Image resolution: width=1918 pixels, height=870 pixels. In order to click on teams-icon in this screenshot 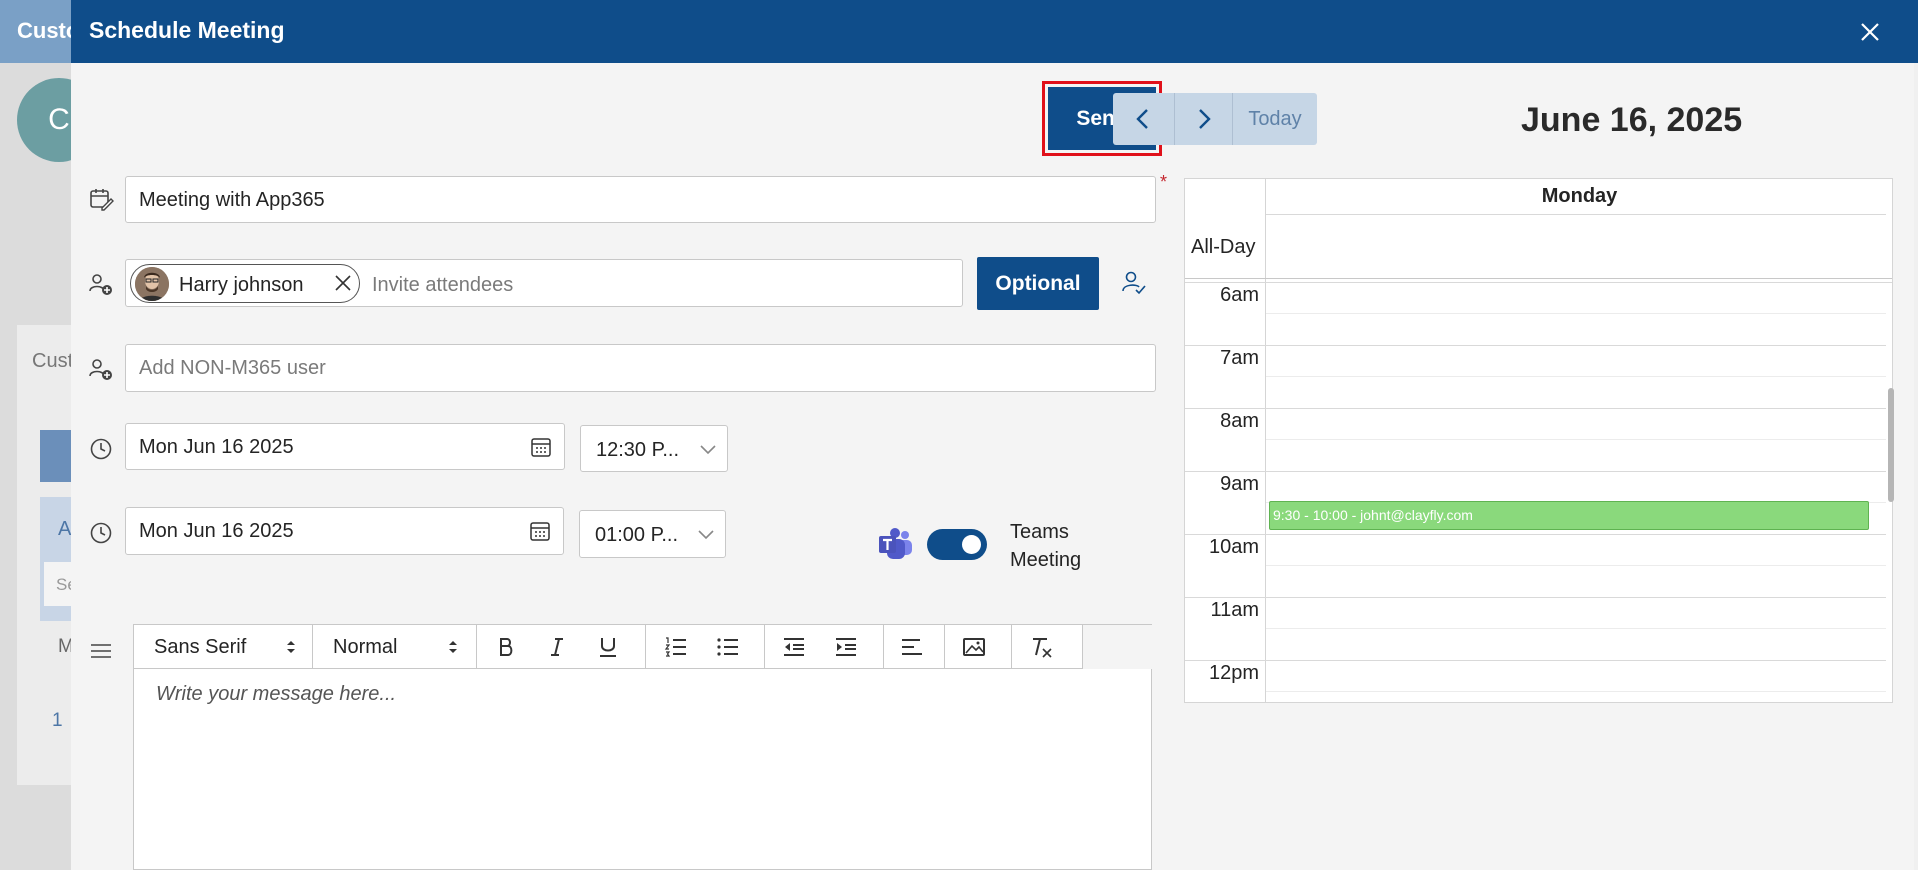, I will do `click(895, 543)`.